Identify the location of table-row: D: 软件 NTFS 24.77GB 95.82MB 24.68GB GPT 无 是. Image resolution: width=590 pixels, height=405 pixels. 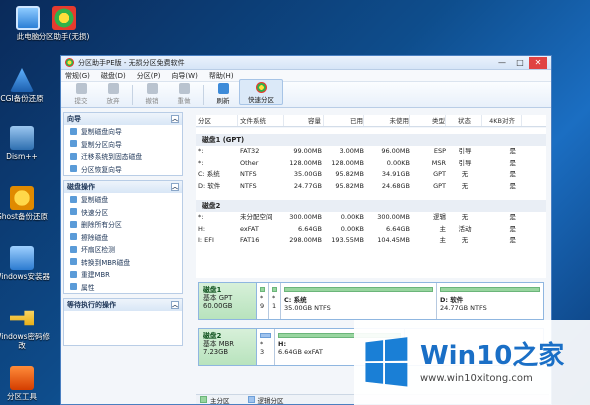
(371, 187).